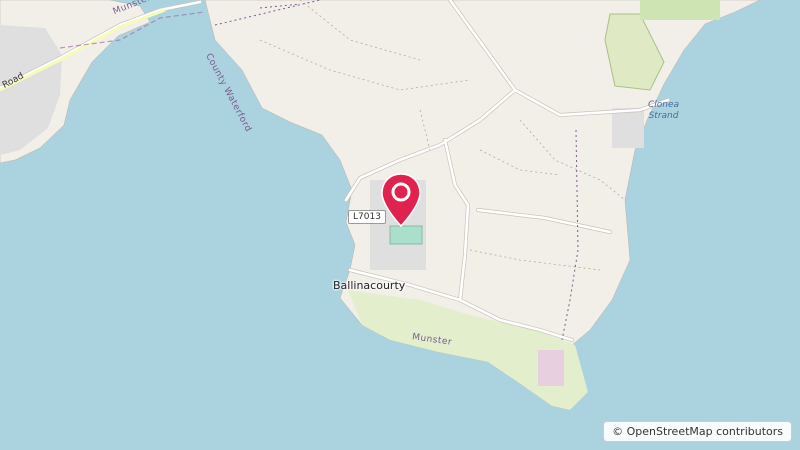 The height and width of the screenshot is (450, 800). What do you see at coordinates (697, 431) in the screenshot?
I see `attribution: © OpenStreetMap contributors` at bounding box center [697, 431].